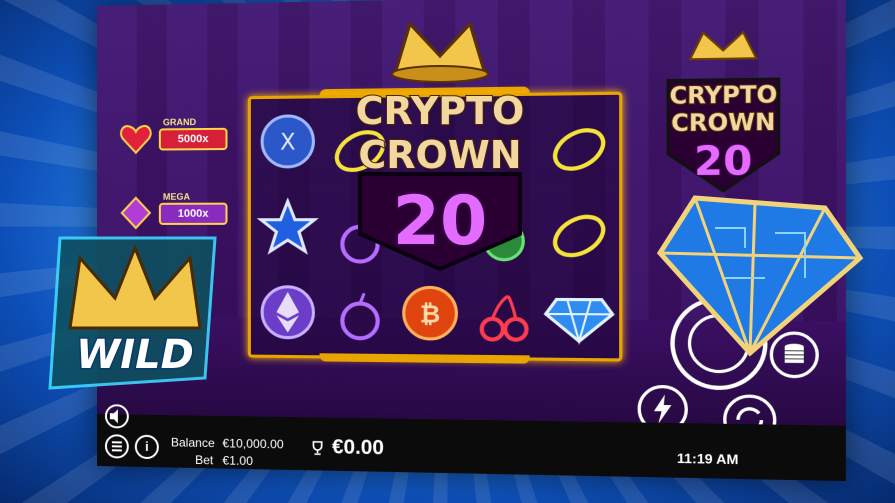  I want to click on logo-large-line2: CROWN, so click(439, 155).